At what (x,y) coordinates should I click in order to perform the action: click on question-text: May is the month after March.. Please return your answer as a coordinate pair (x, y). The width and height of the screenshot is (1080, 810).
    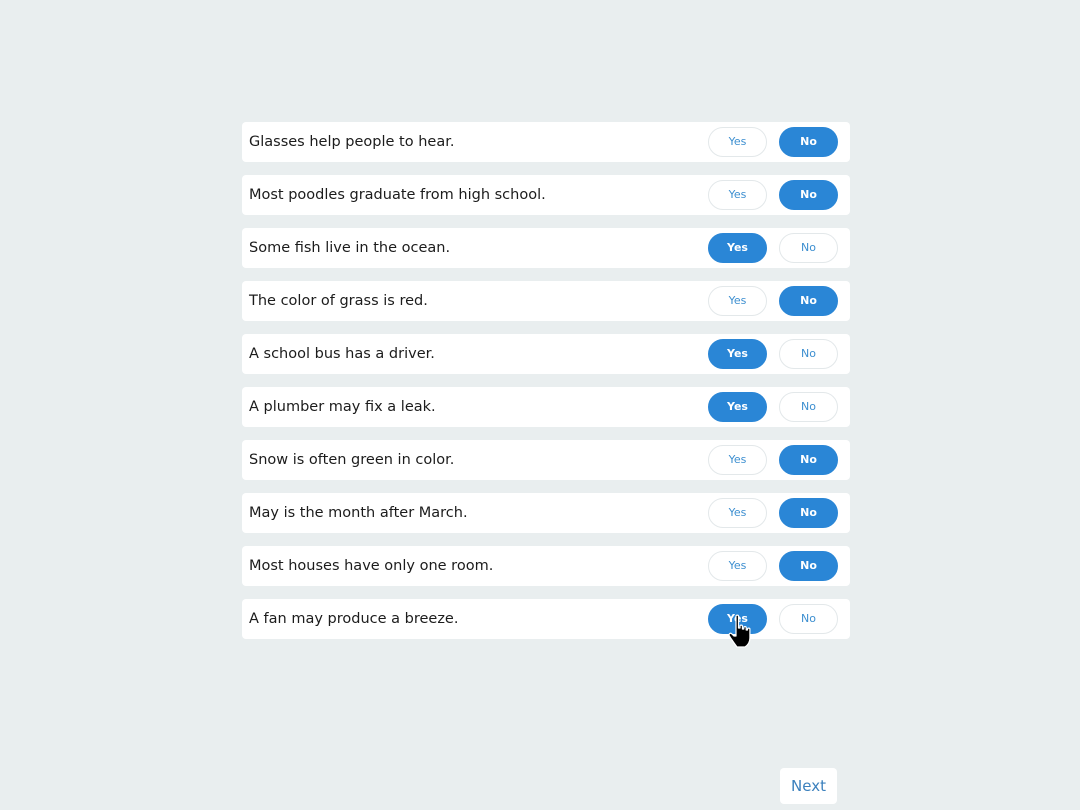
    Looking at the image, I should click on (358, 513).